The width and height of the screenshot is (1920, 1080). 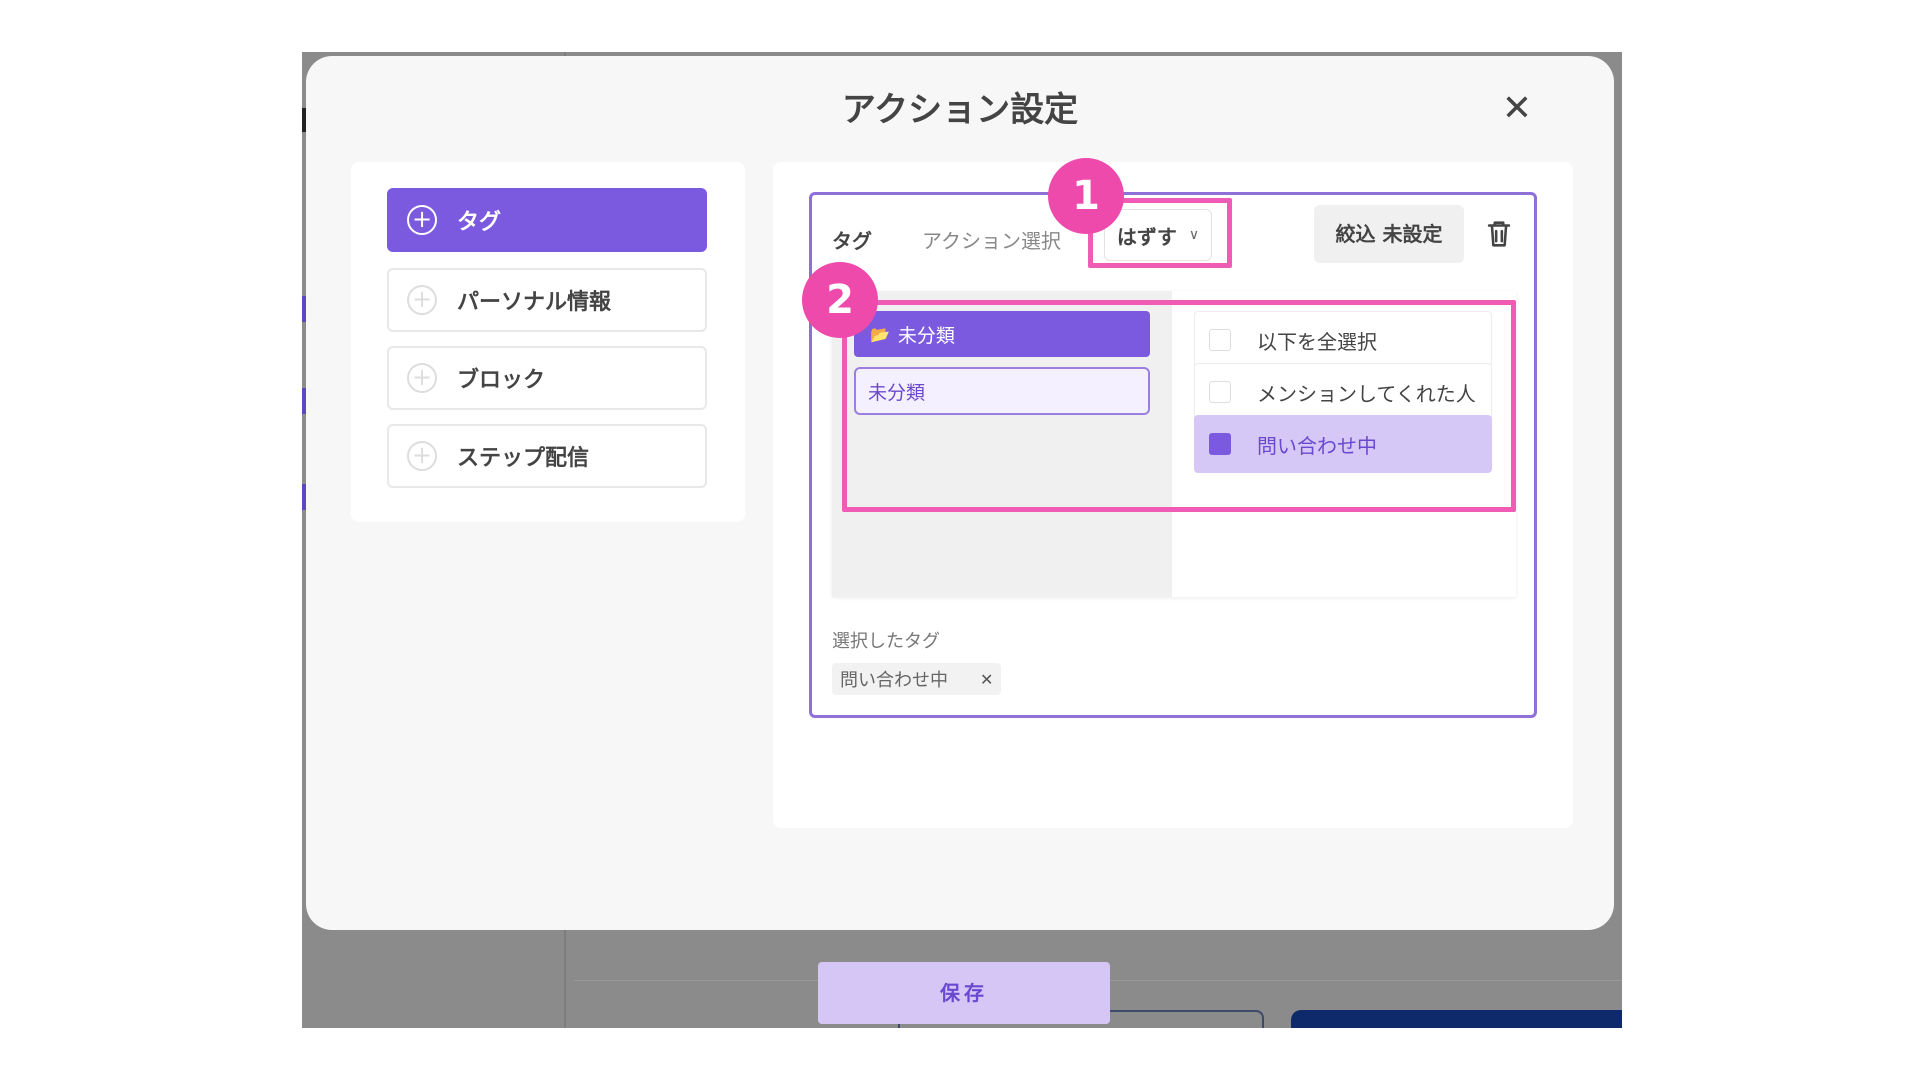 I want to click on trash-icon, so click(x=1499, y=234).